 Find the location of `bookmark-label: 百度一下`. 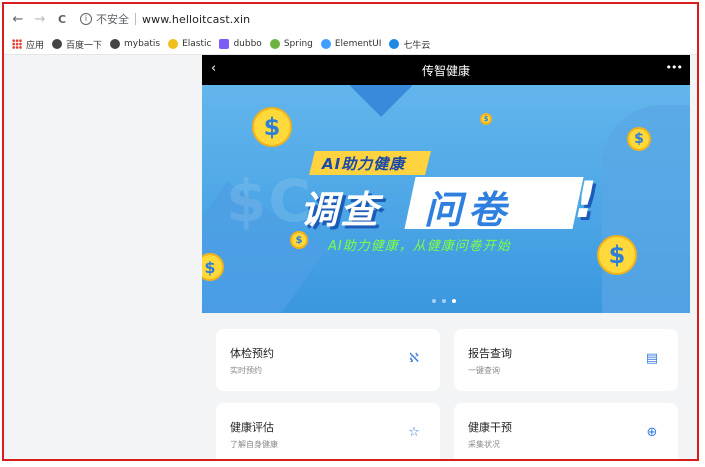

bookmark-label: 百度一下 is located at coordinates (84, 45).